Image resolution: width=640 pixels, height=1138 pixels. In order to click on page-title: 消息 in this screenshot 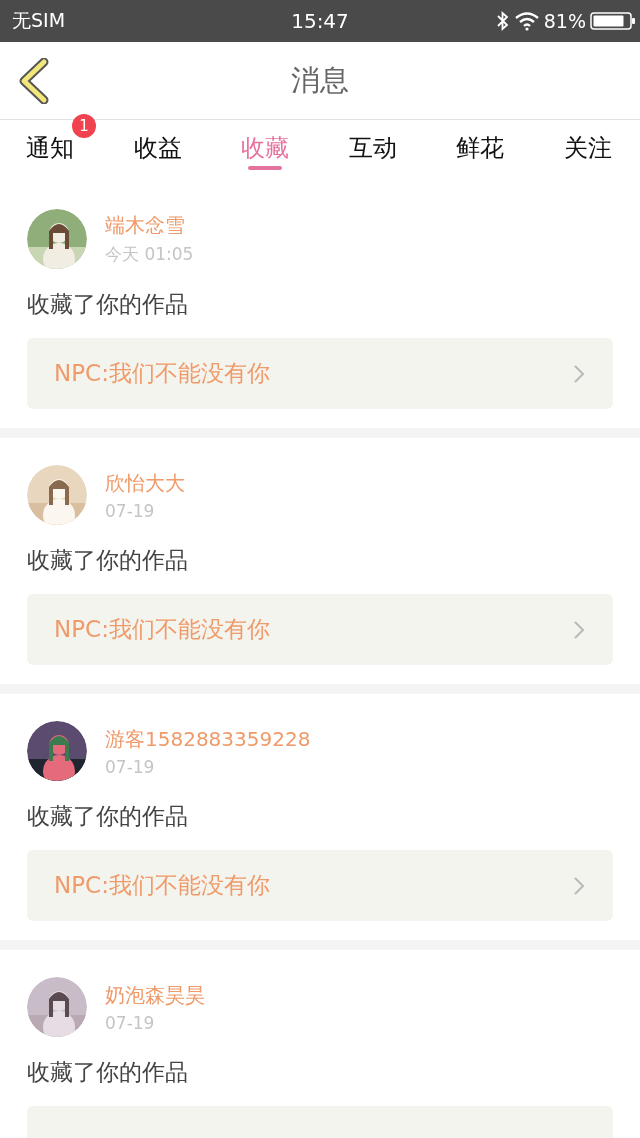, I will do `click(320, 80)`.